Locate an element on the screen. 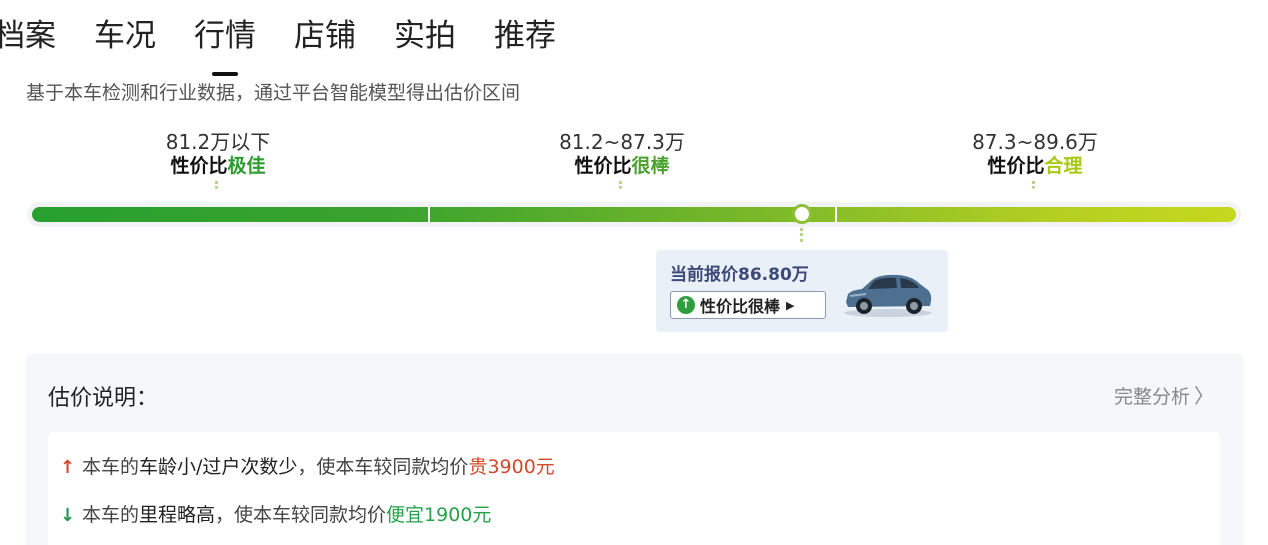  price-level-excellent: 81.2万以下 性价比极佳 is located at coordinates (218, 159).